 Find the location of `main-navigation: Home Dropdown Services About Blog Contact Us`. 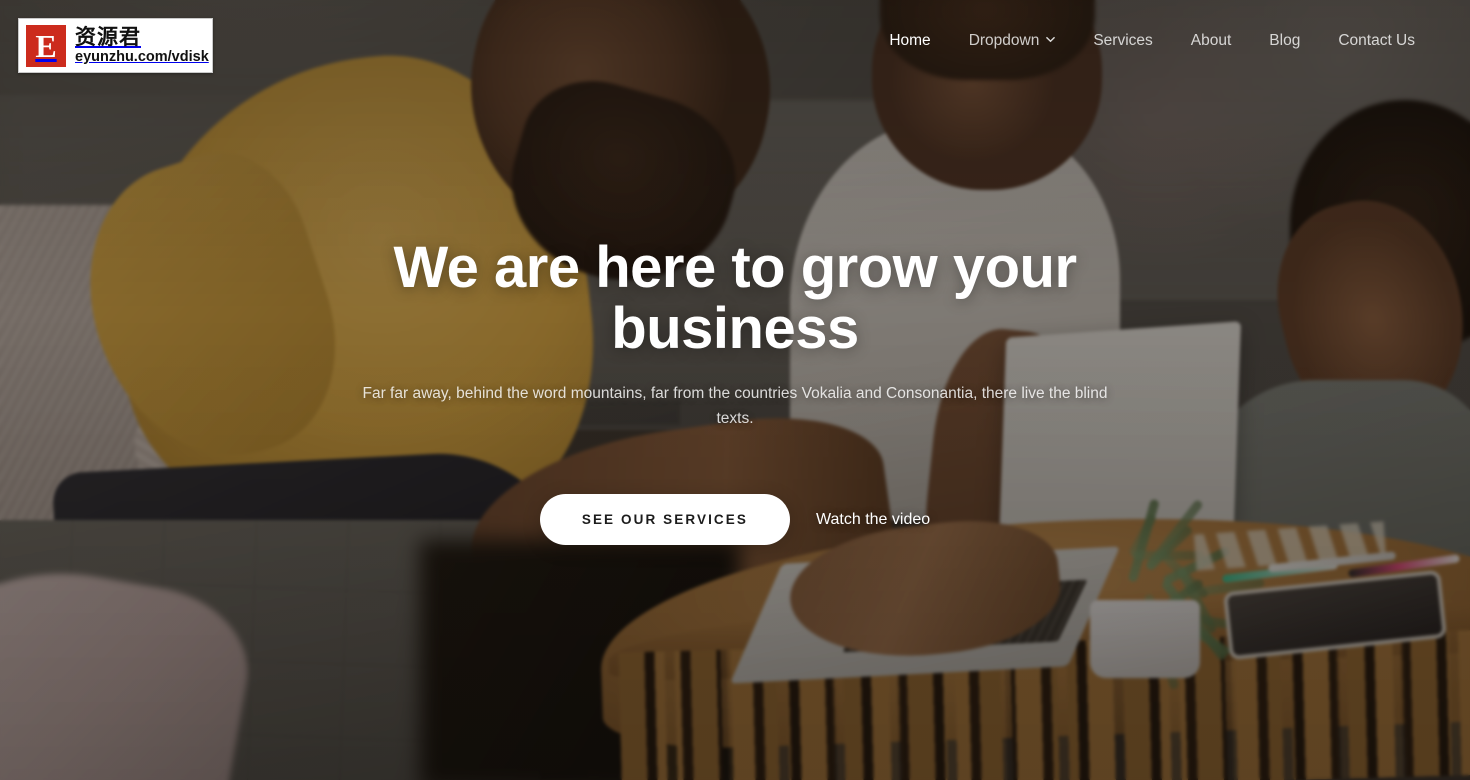

main-navigation: Home Dropdown Services About Blog Contact Us is located at coordinates (1152, 41).